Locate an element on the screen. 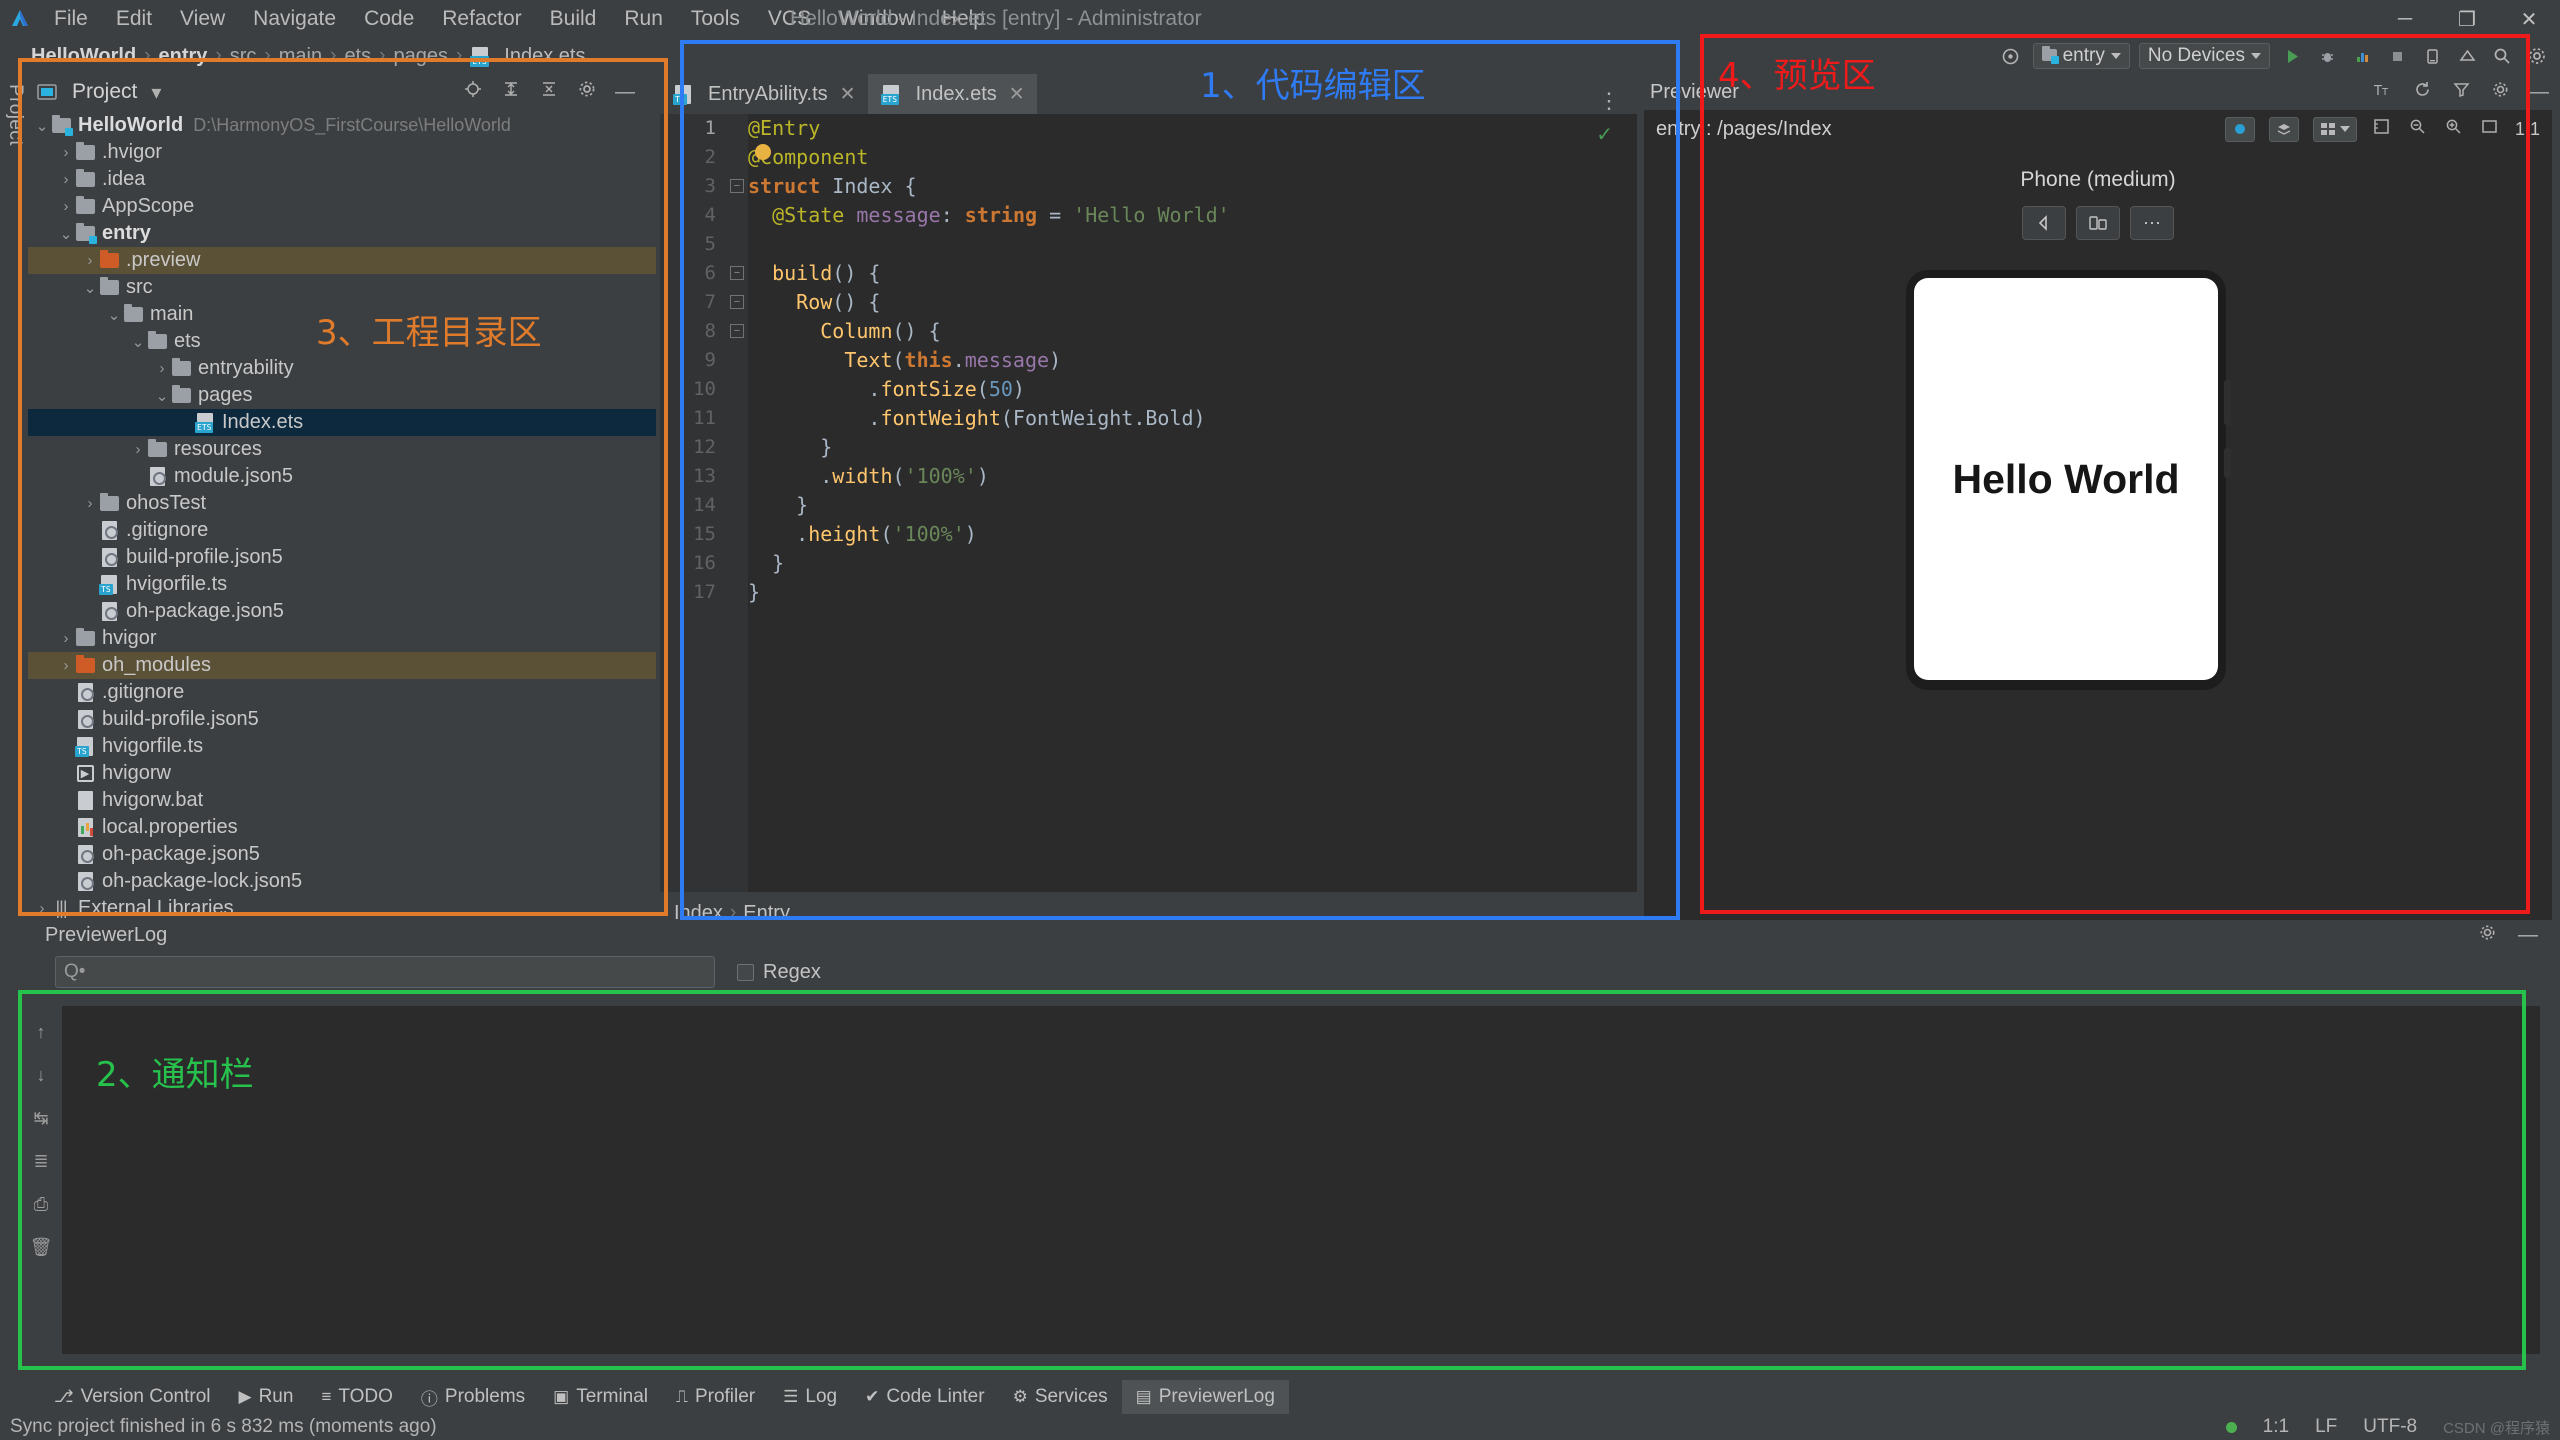 The image size is (2560, 1440). tree-row--hvigor: › .hvigor is located at coordinates (342, 152).